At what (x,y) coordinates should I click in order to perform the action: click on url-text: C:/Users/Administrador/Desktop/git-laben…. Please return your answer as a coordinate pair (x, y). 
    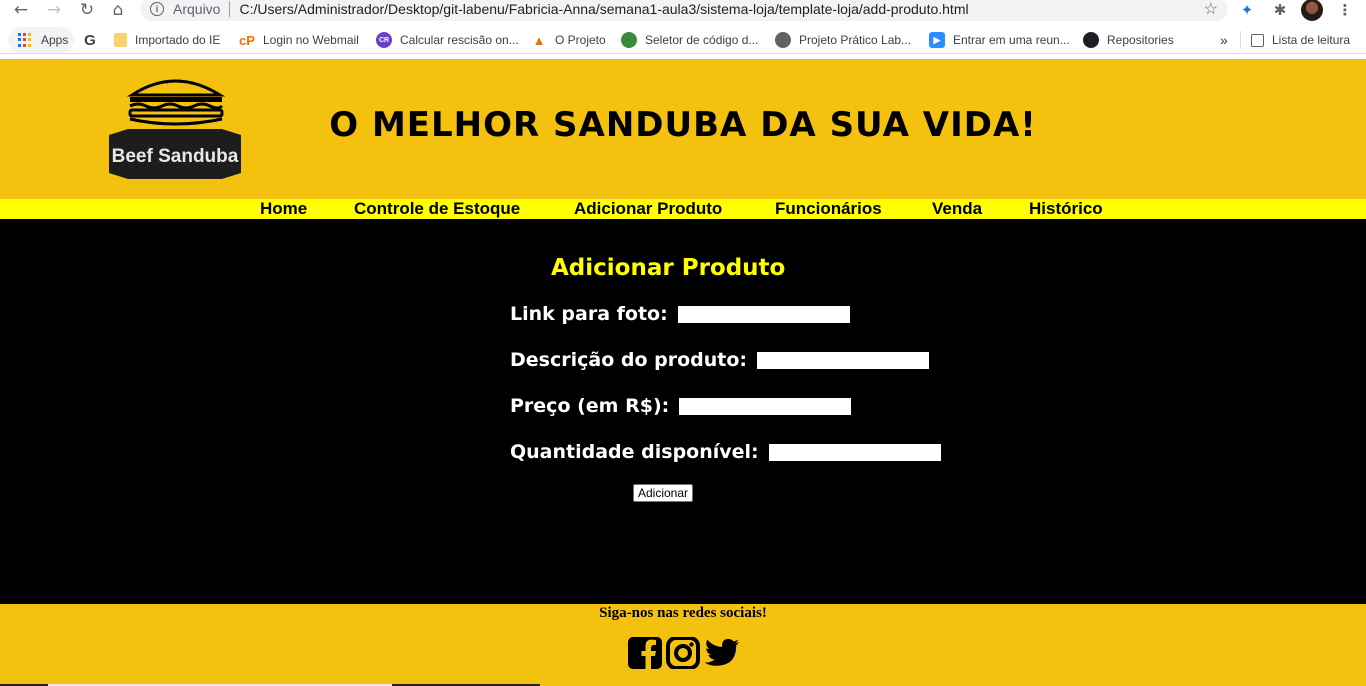
    Looking at the image, I should click on (603, 9).